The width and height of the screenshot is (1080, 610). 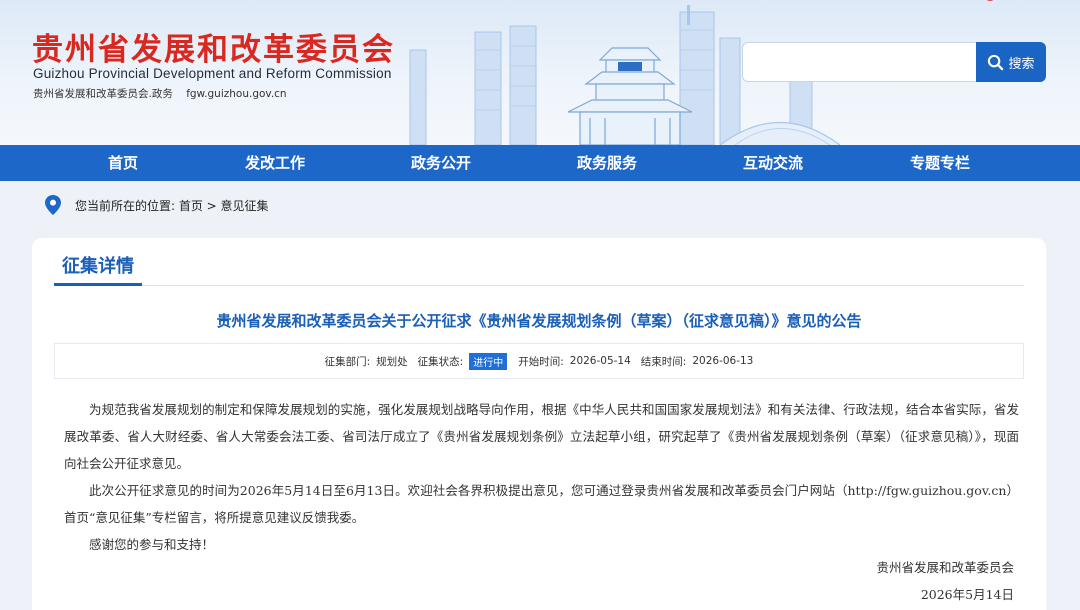 What do you see at coordinates (98, 265) in the screenshot?
I see `tab-detail: 征集详情` at bounding box center [98, 265].